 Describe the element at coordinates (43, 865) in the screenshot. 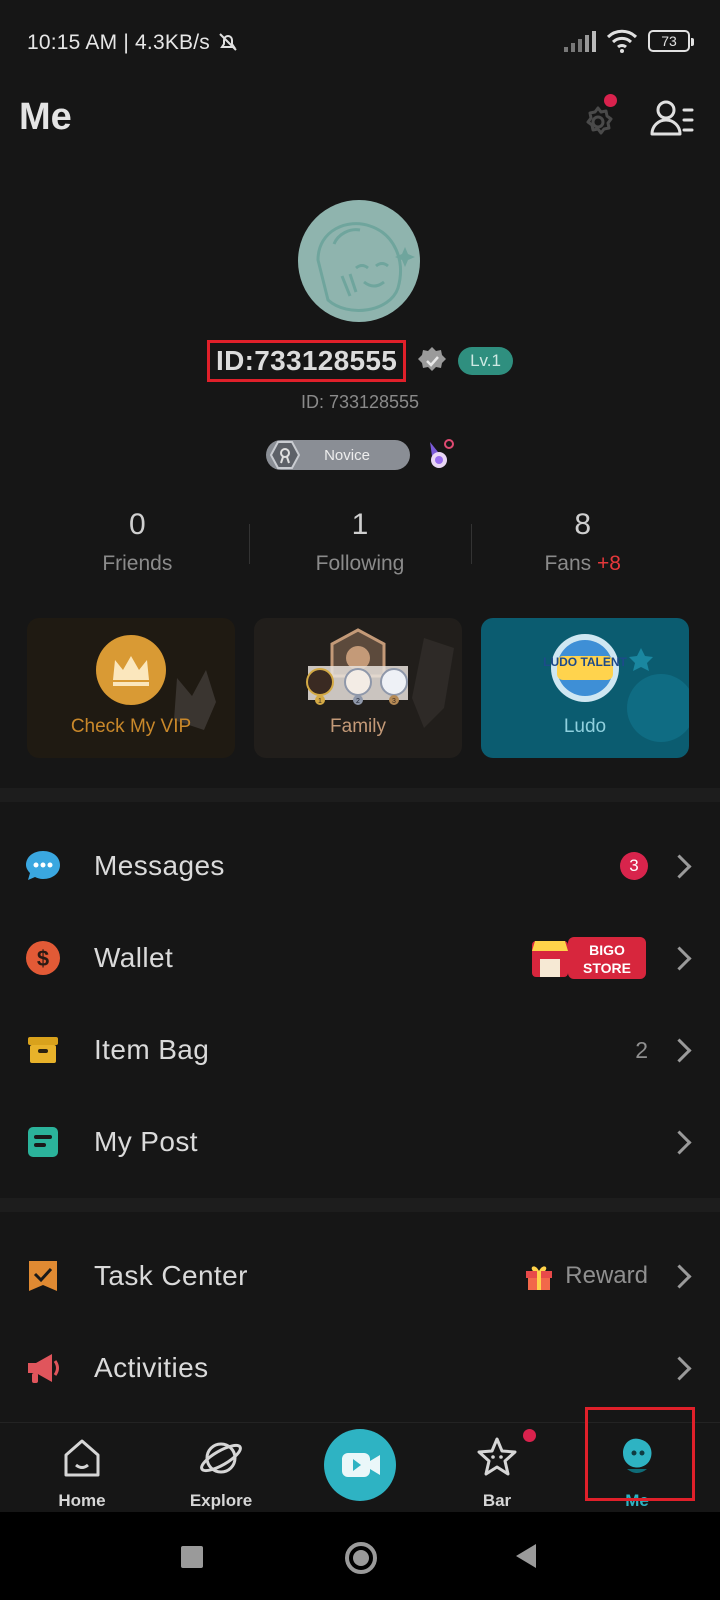

I see `chat-bubble-icon` at that location.